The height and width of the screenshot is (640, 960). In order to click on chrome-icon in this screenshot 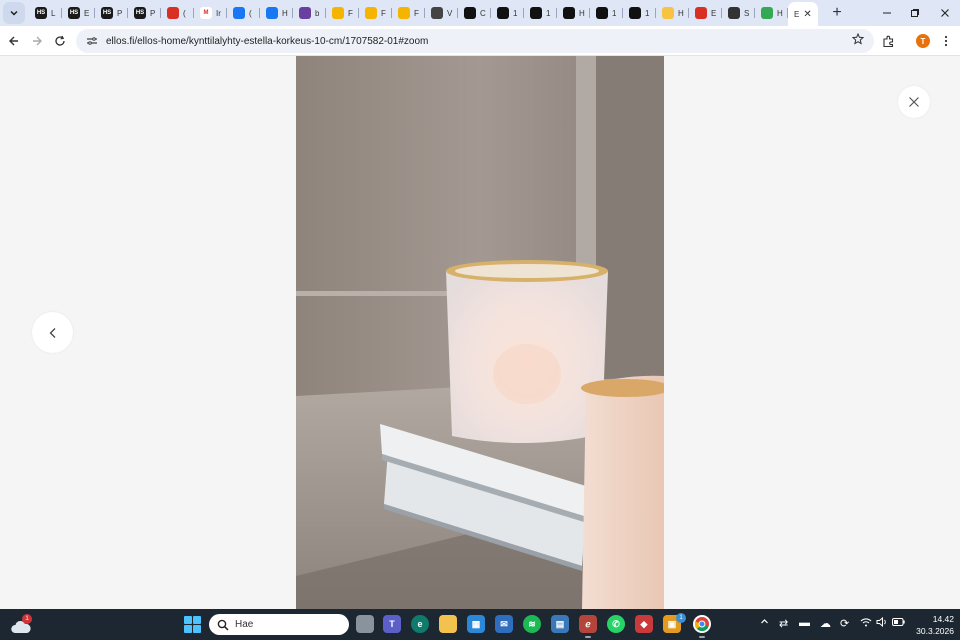, I will do `click(702, 626)`.